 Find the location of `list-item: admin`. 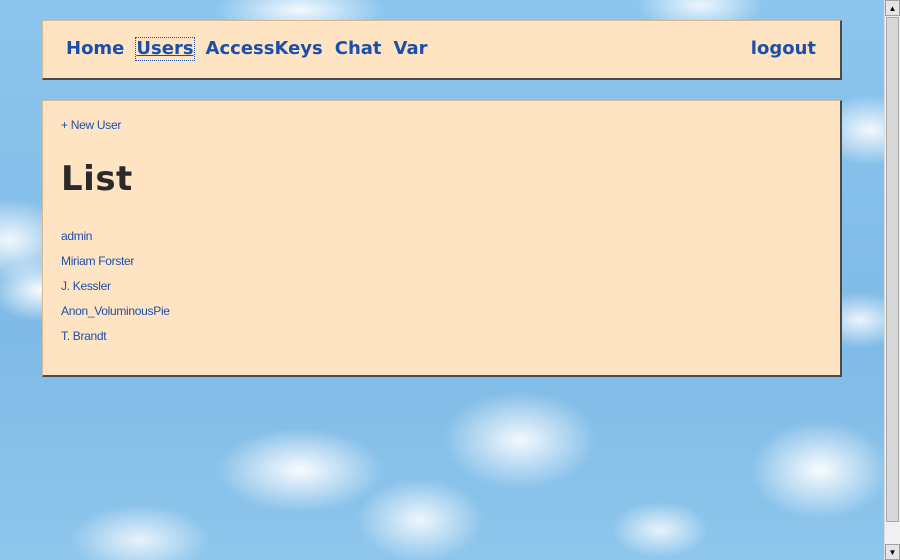

list-item: admin is located at coordinates (115, 241).